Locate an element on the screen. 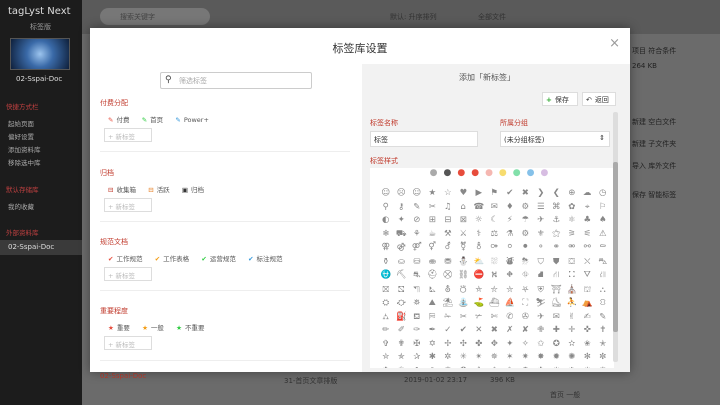 This screenshot has width=720, height=405. group-select: (未分组标签) ⇕ is located at coordinates (555, 139).